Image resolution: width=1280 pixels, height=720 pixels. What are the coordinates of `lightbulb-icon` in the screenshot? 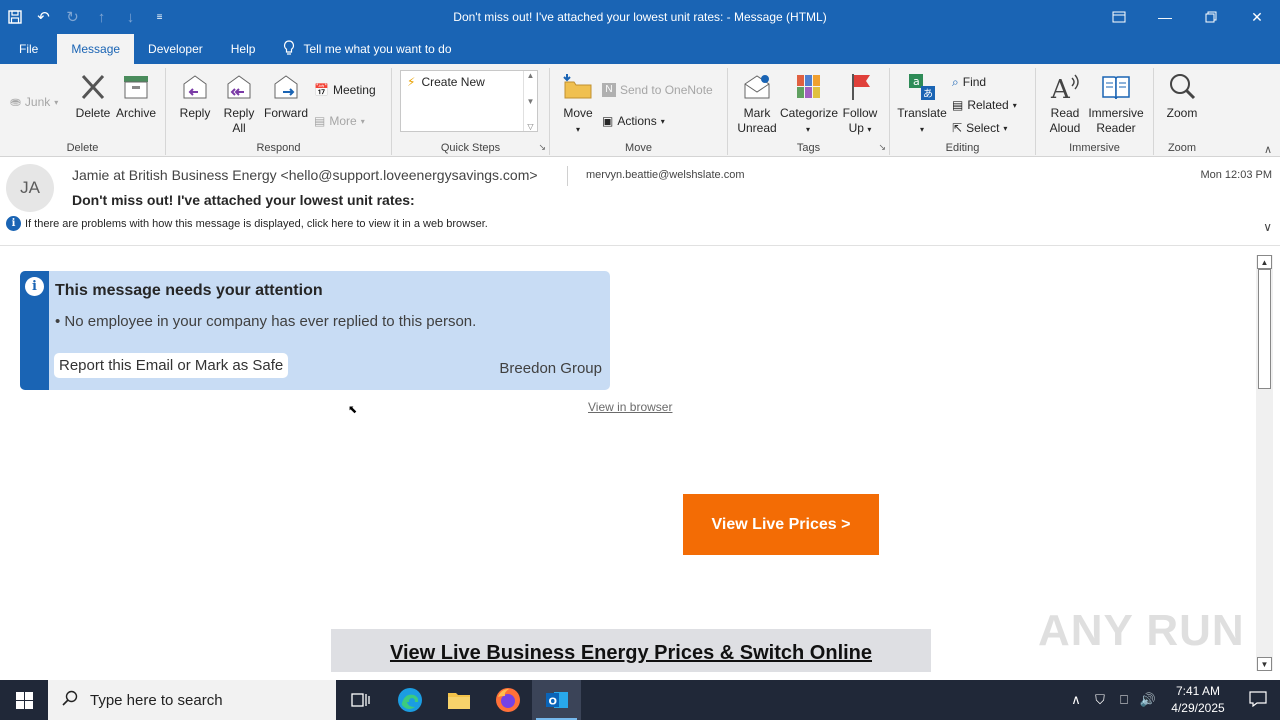 It's located at (289, 49).